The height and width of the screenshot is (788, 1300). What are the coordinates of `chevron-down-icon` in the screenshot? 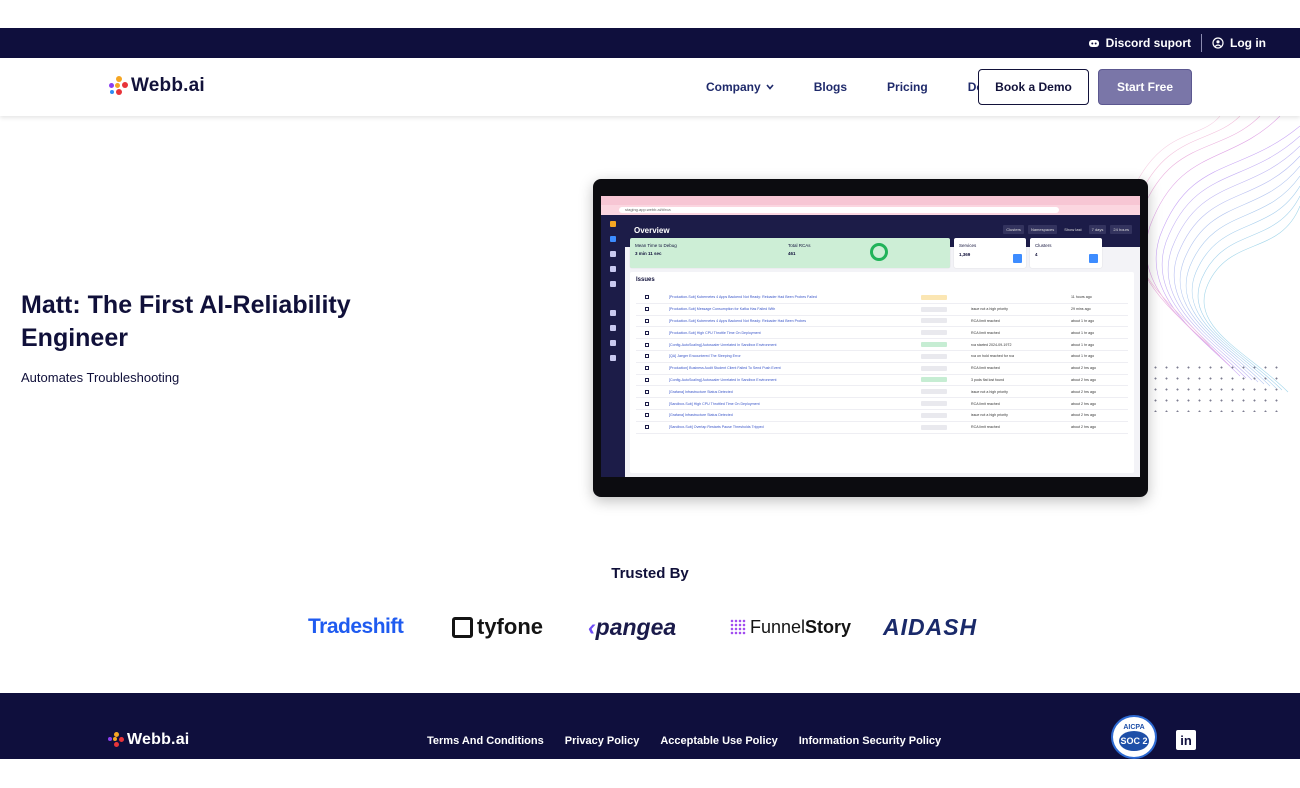 It's located at (770, 87).